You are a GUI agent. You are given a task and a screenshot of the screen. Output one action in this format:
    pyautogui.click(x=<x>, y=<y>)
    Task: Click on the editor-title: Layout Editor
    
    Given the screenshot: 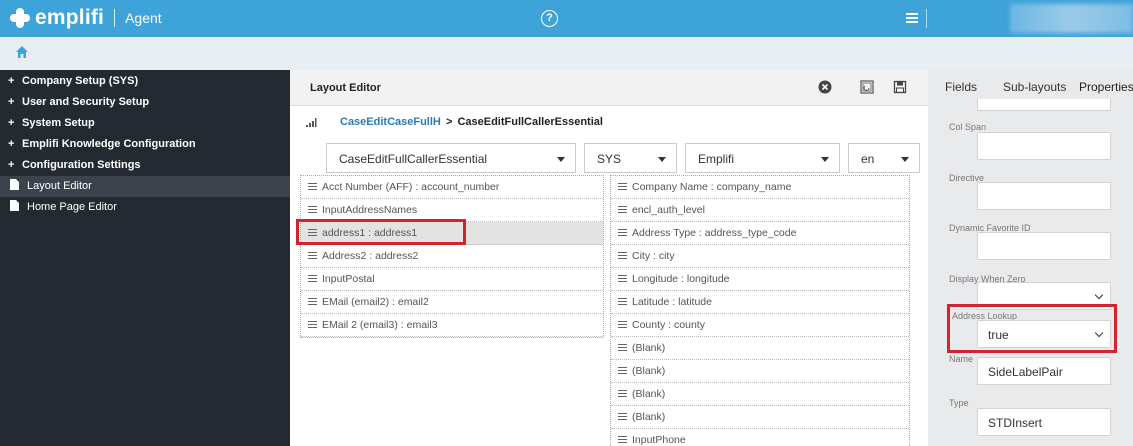 What is the action you would take?
    pyautogui.click(x=345, y=88)
    